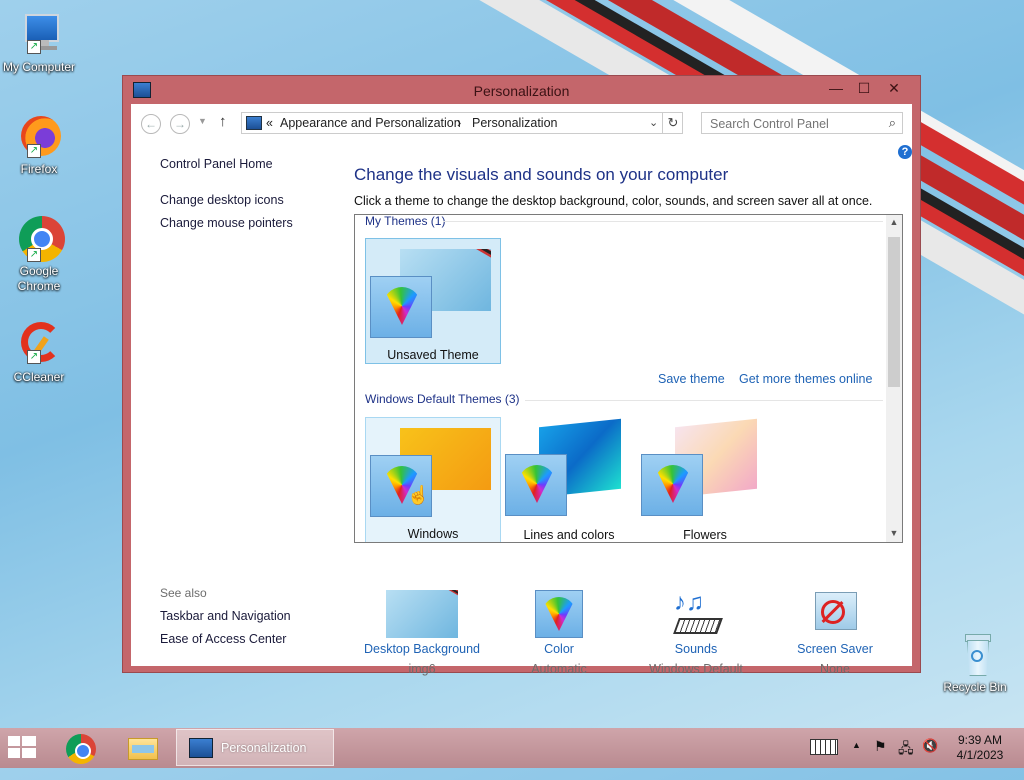 This screenshot has width=1024, height=780. I want to click on arrow-right-icon: →, so click(180, 124).